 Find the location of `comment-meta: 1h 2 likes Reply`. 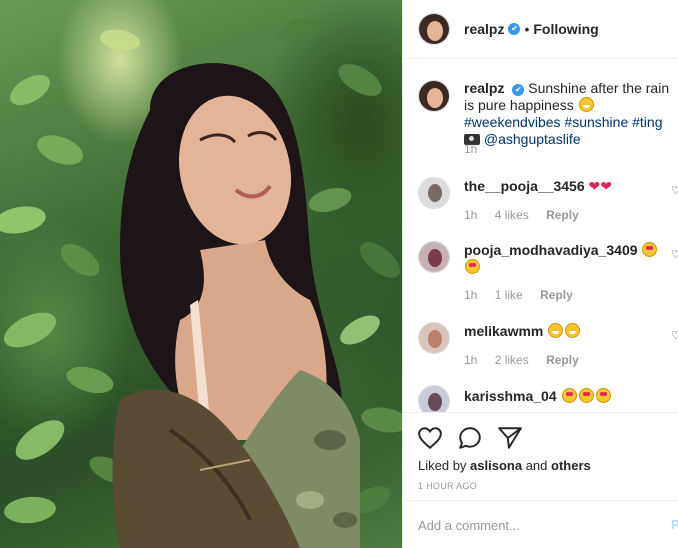

comment-meta: 1h 2 likes Reply is located at coordinates (528, 360).